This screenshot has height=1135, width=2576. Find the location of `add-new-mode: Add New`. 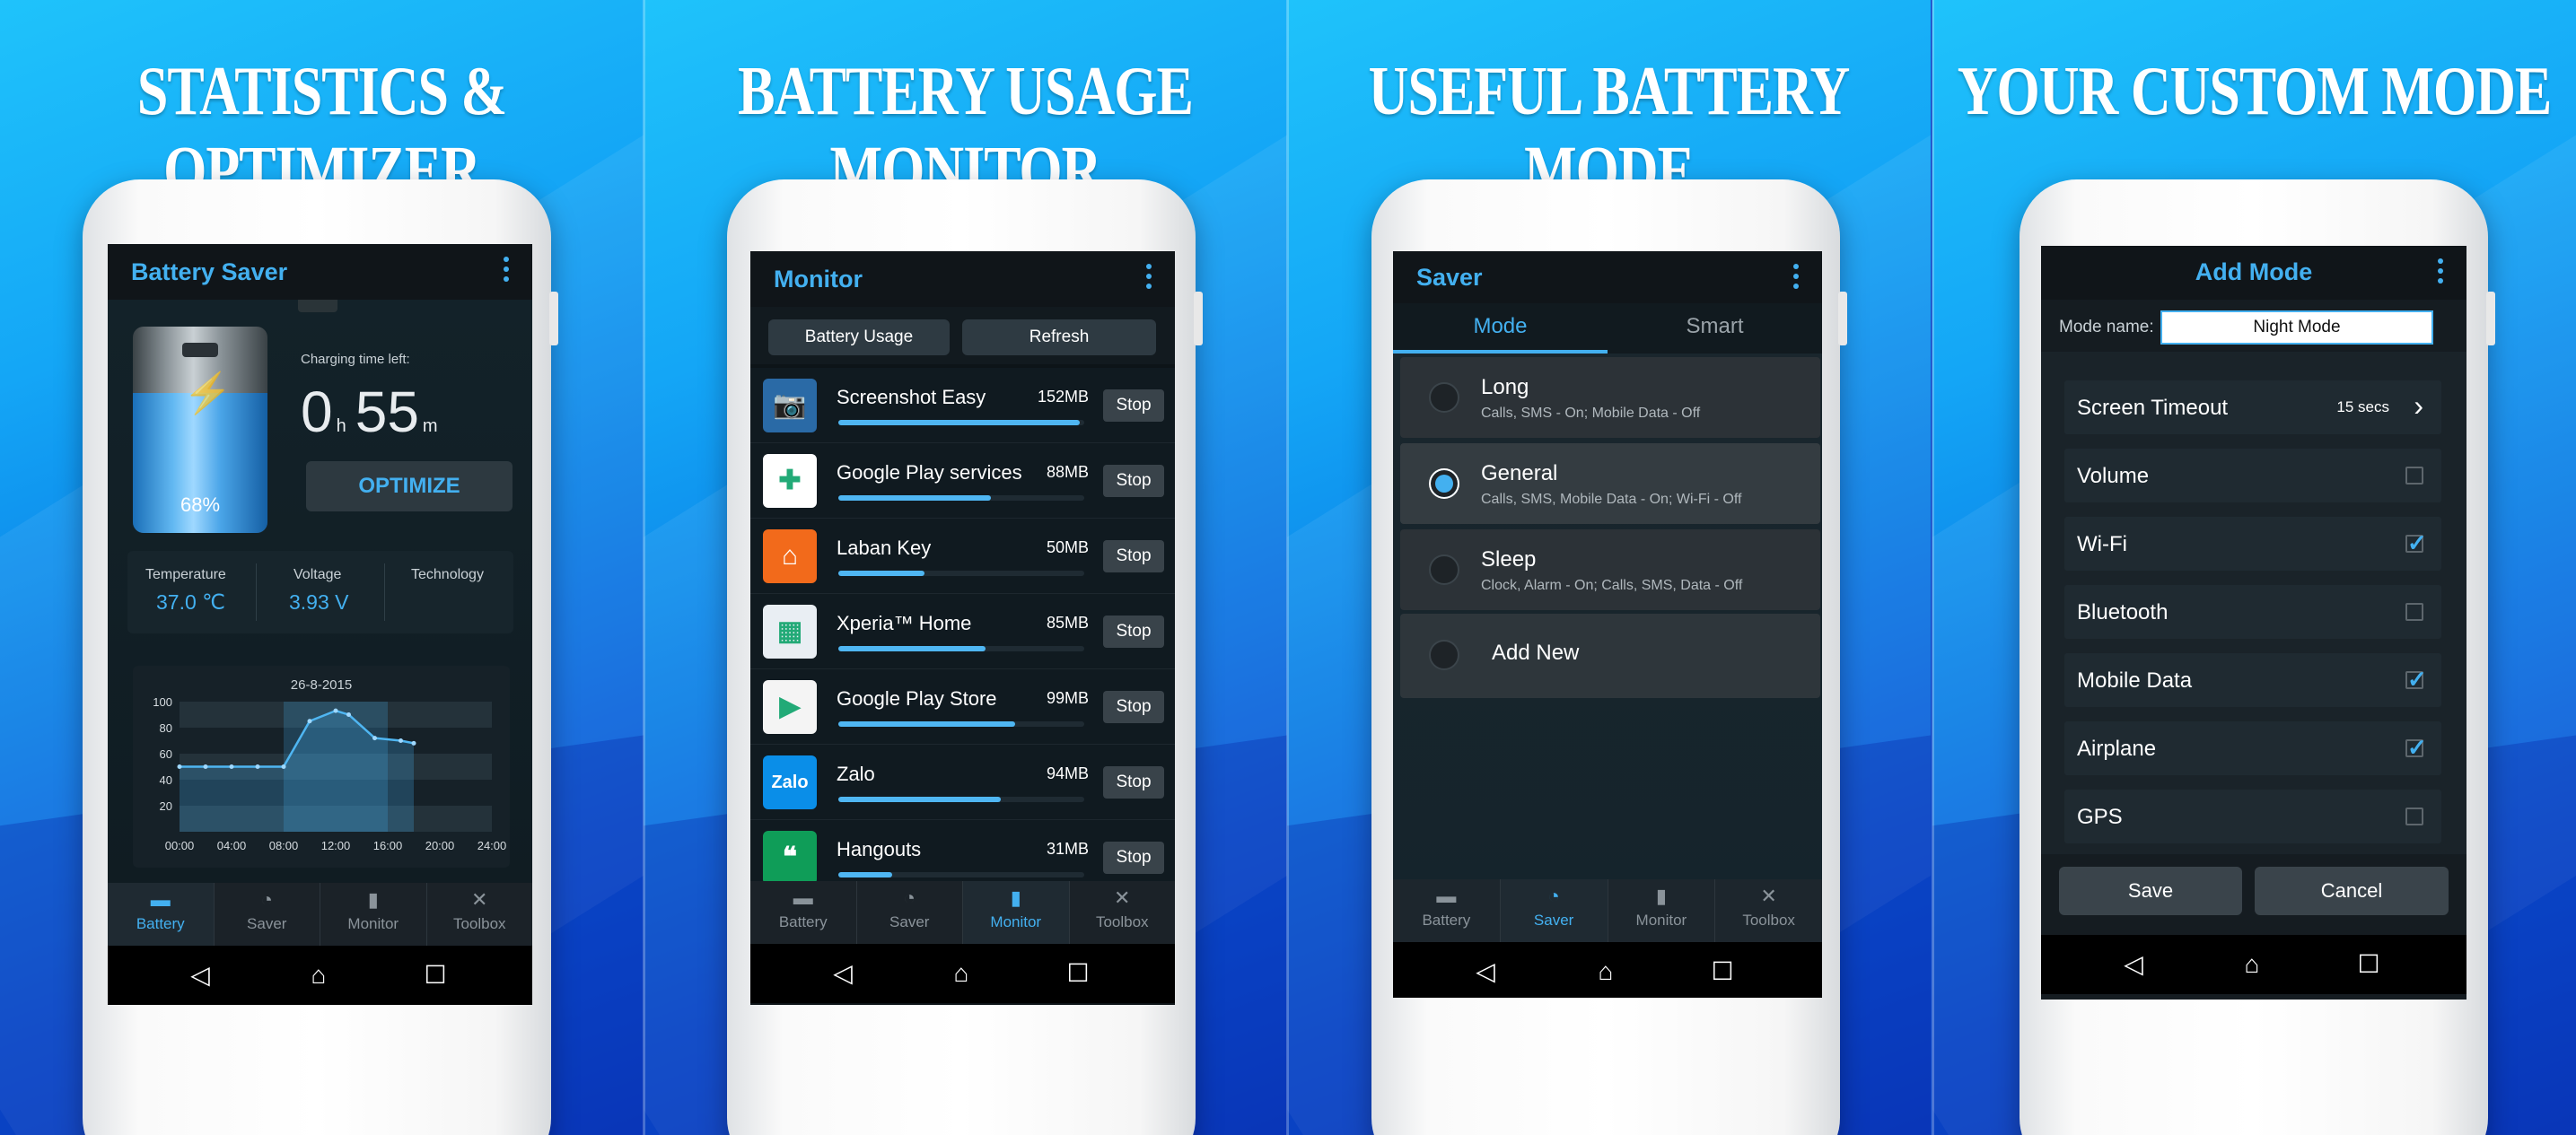

add-new-mode: Add New is located at coordinates (1610, 656).